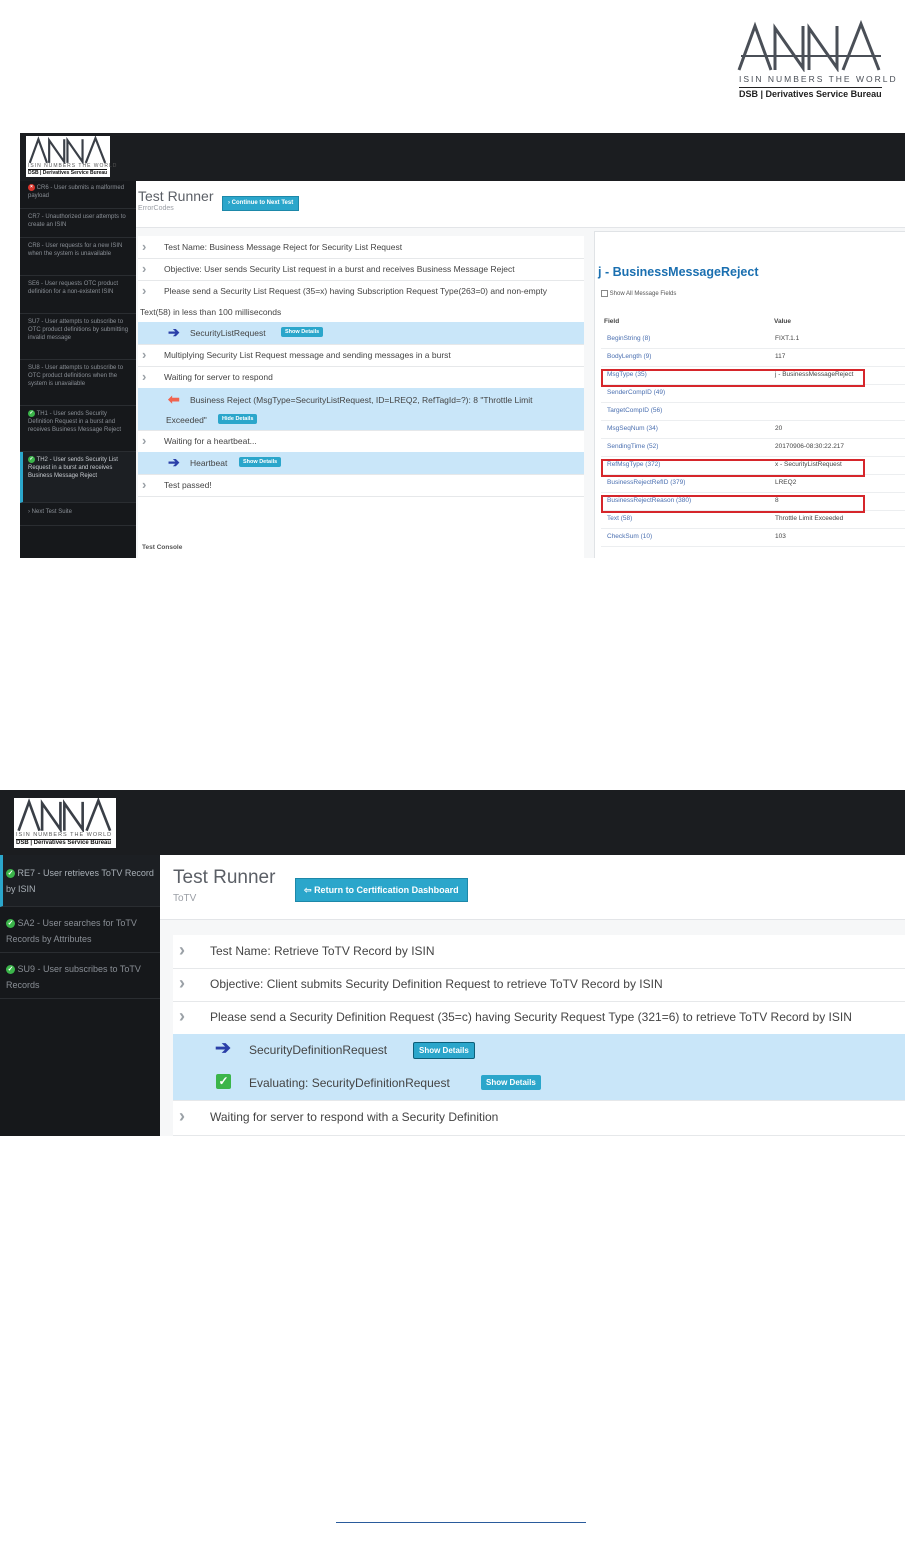 The width and height of the screenshot is (905, 1553). I want to click on message-name: SecurityListRequest, so click(228, 333).